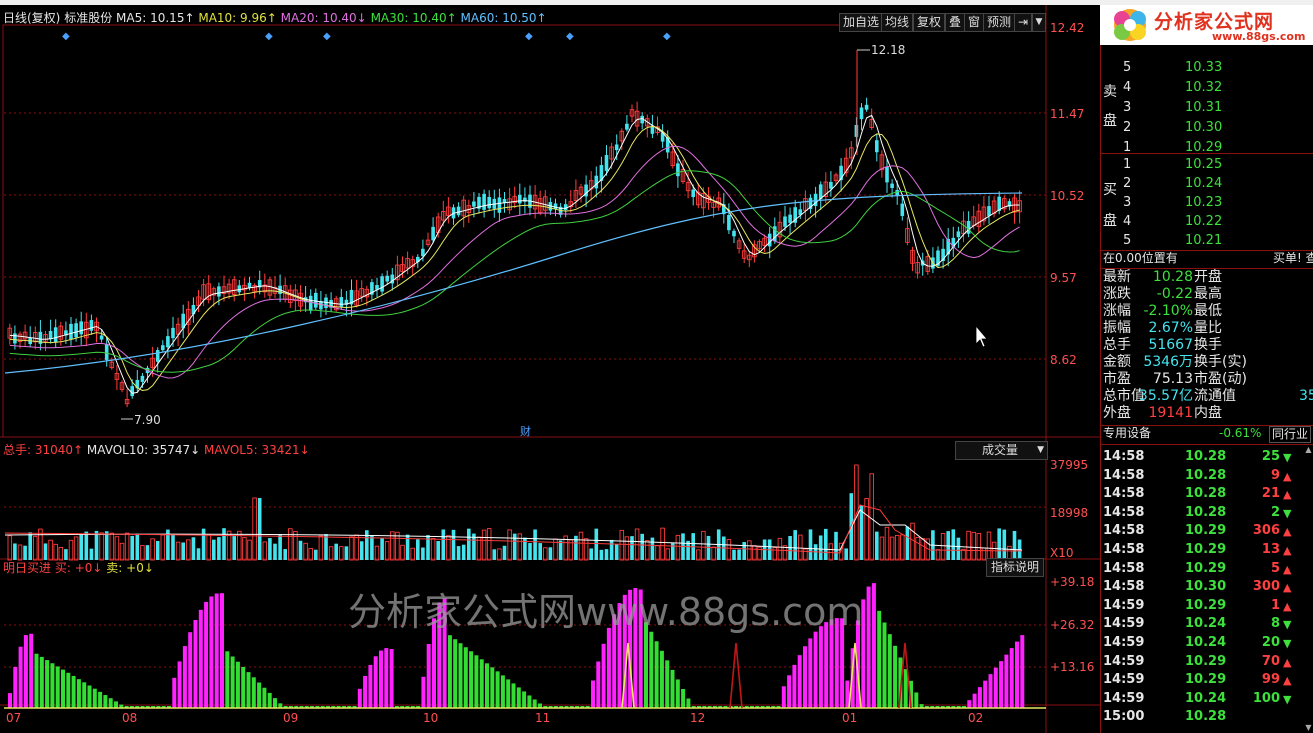 Image resolution: width=1313 pixels, height=733 pixels. What do you see at coordinates (1275, 605) in the screenshot?
I see `tick-volume: 1` at bounding box center [1275, 605].